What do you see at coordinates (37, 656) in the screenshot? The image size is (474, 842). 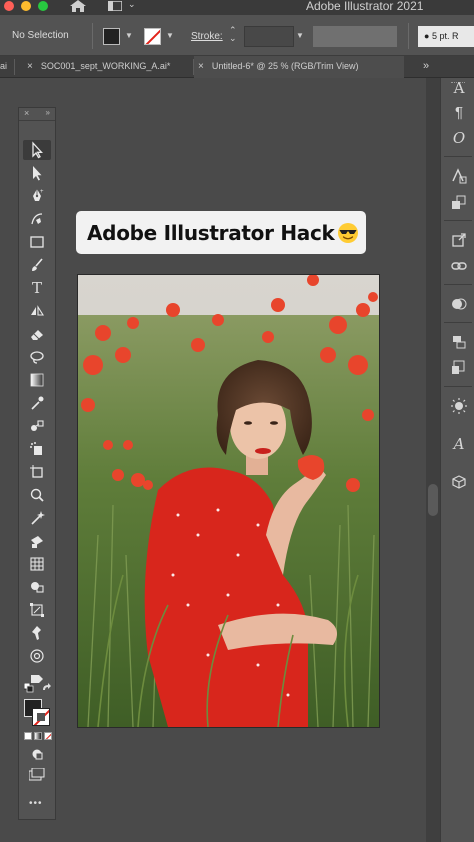 I see `width-tool-icon` at bounding box center [37, 656].